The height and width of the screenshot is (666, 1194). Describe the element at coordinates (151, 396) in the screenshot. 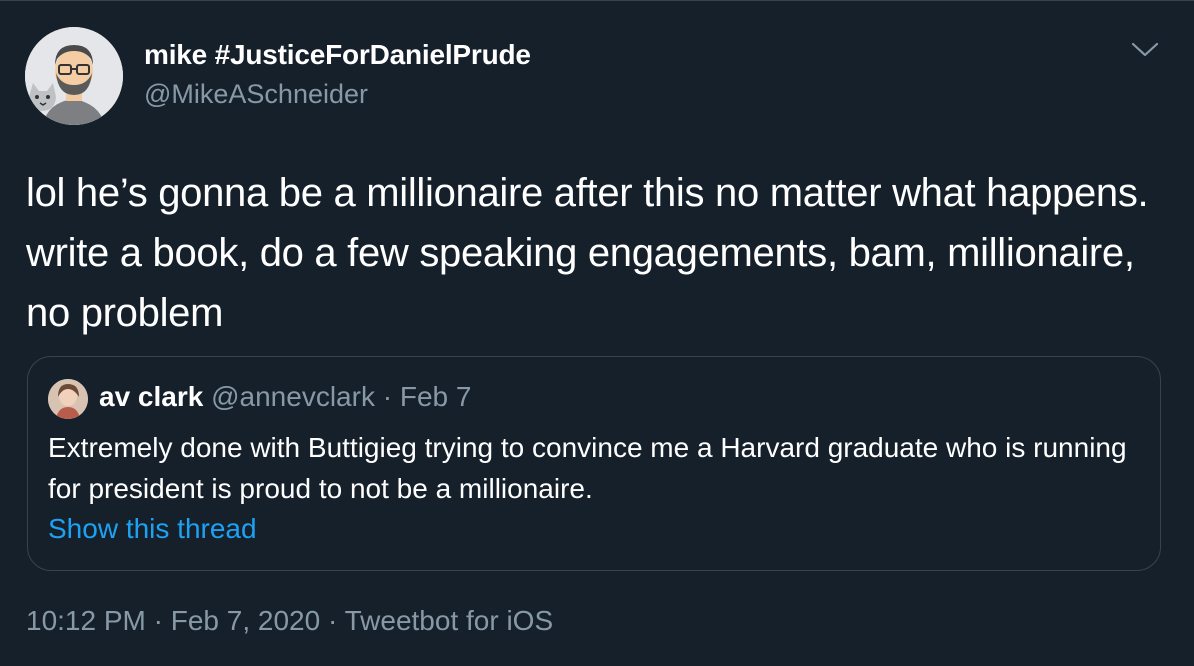

I see `quoted-display-name: av clark` at that location.